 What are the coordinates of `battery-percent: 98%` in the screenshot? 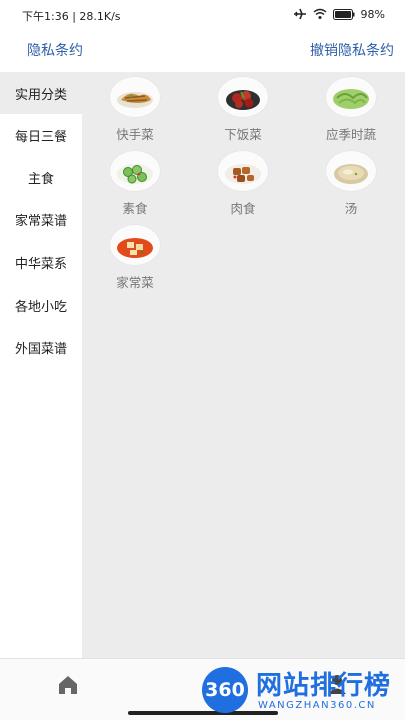 It's located at (372, 14).